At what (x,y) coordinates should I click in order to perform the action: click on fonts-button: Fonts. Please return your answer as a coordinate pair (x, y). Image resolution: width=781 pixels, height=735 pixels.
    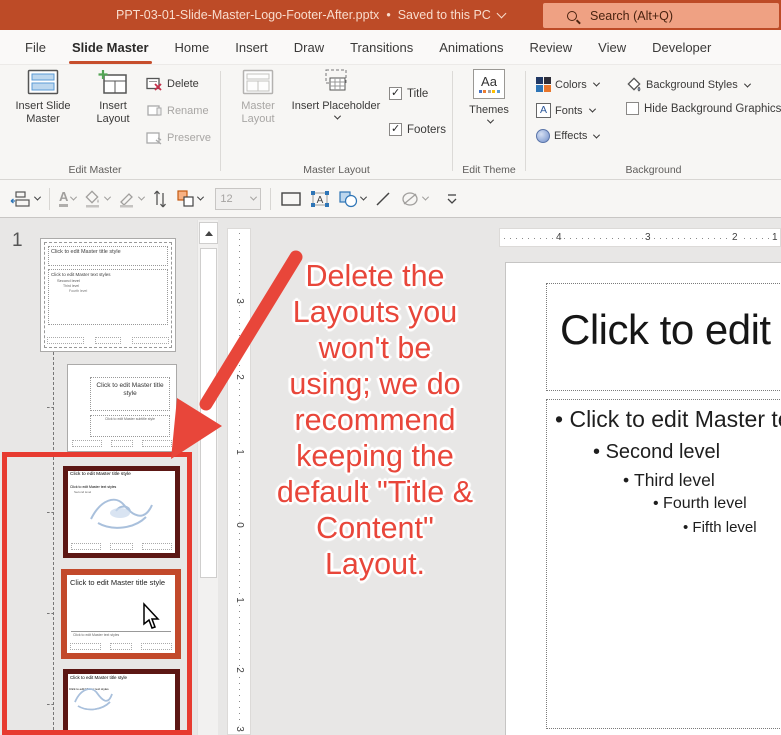
    Looking at the image, I should click on (566, 110).